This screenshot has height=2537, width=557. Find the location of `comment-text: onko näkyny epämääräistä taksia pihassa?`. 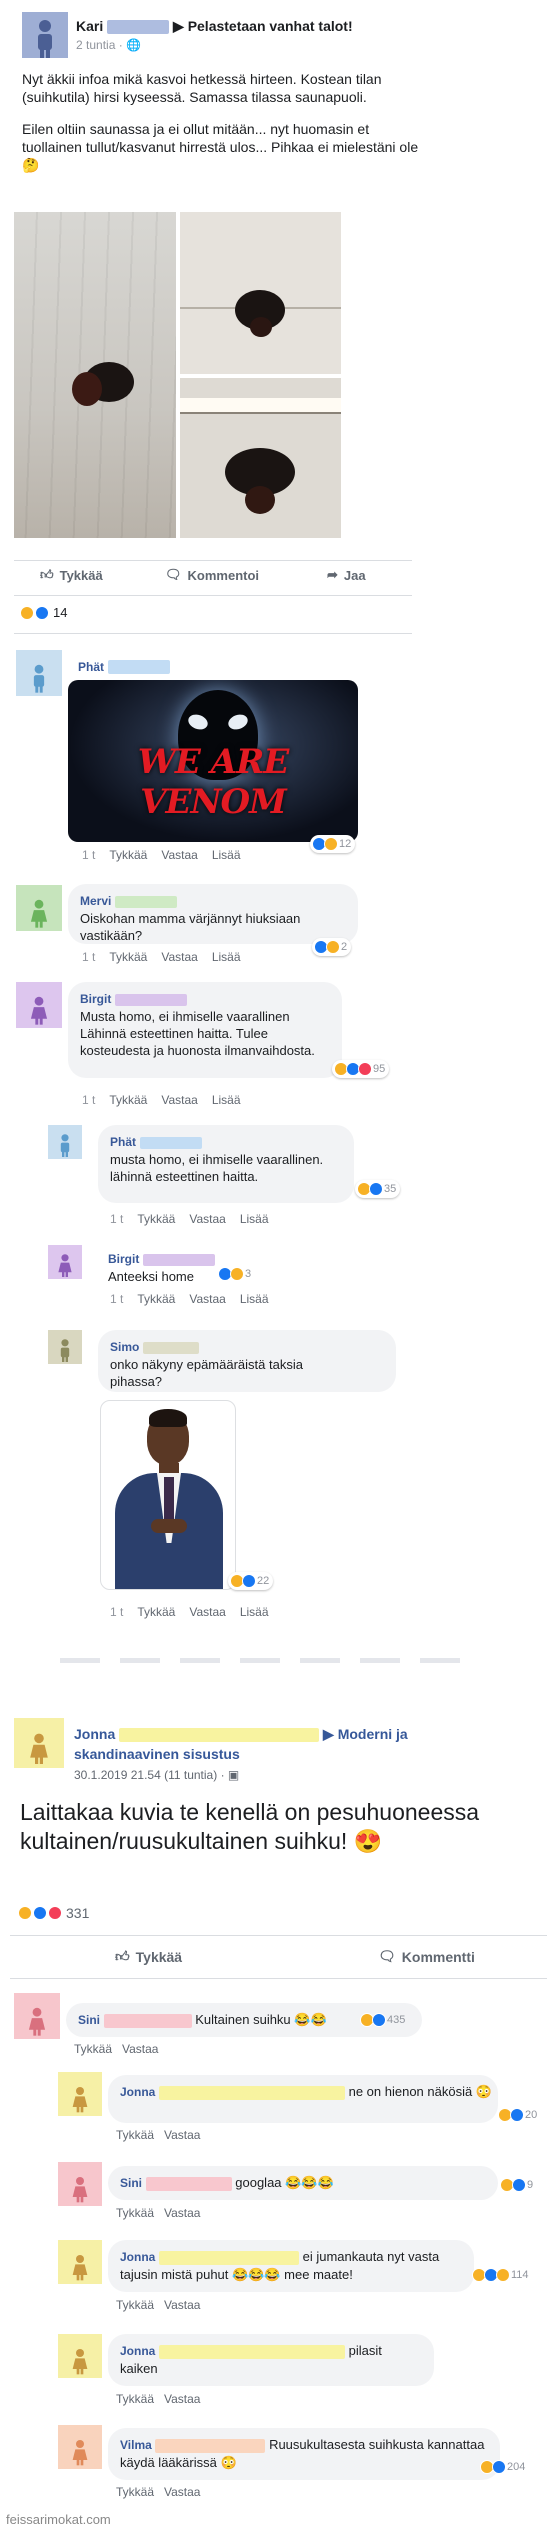

comment-text: onko näkyny epämääräistä taksia pihassa? is located at coordinates (206, 1373).